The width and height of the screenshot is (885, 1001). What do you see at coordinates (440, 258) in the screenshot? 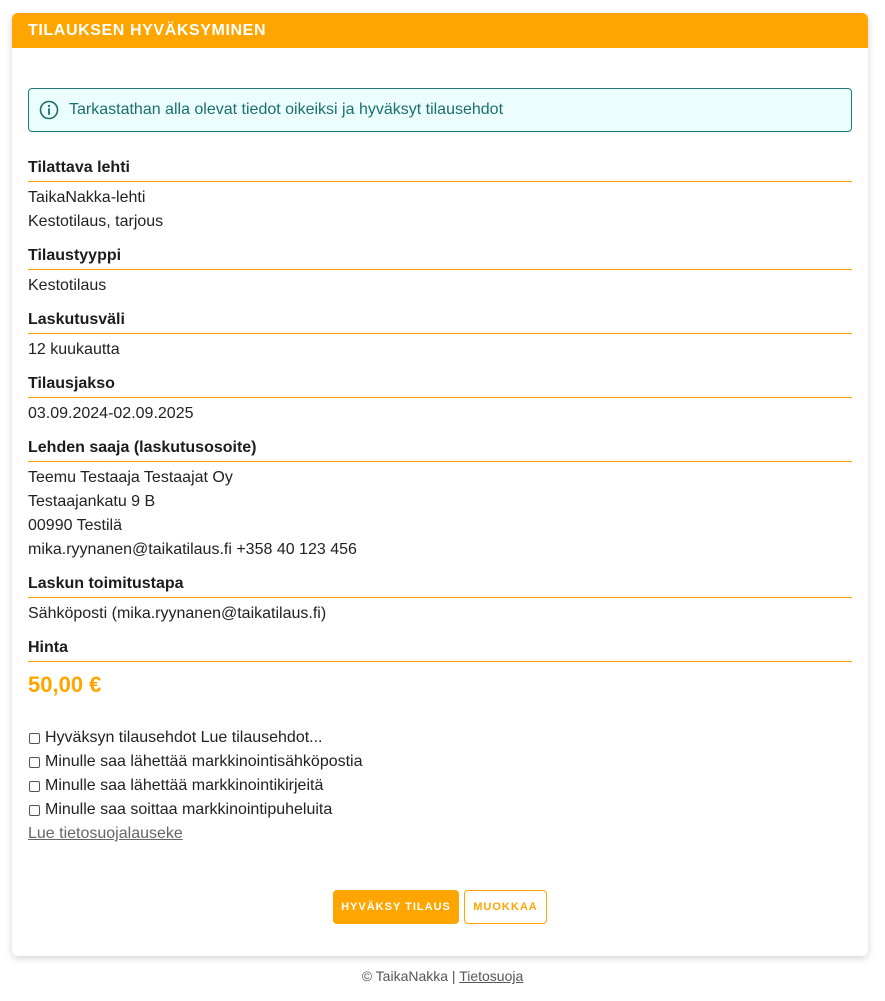
I see `section-title: Tilaustyyppi` at bounding box center [440, 258].